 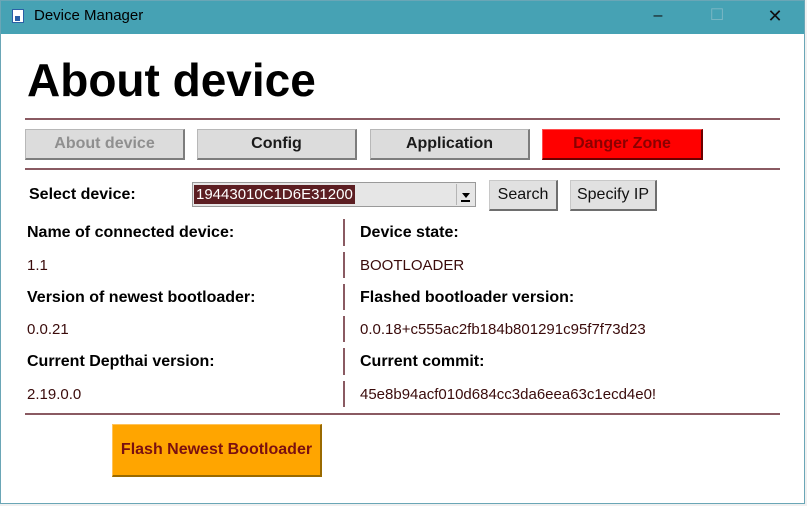 What do you see at coordinates (18, 16) in the screenshot?
I see `device-manager-icon` at bounding box center [18, 16].